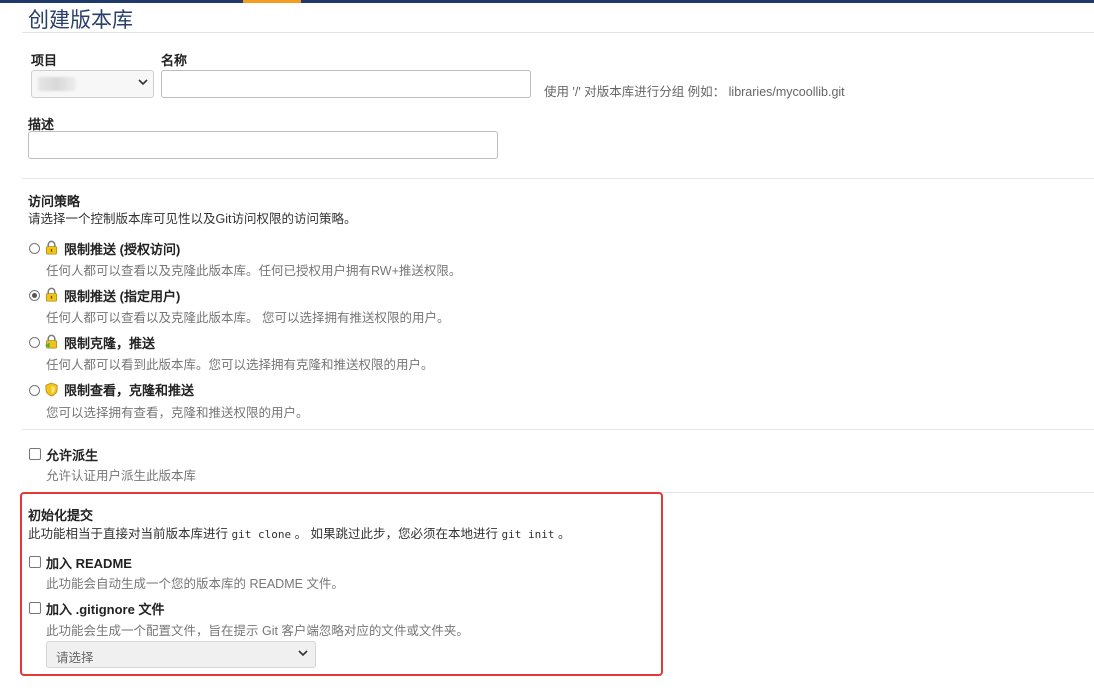  I want to click on add-gitignore-checkbox, so click(35, 608).